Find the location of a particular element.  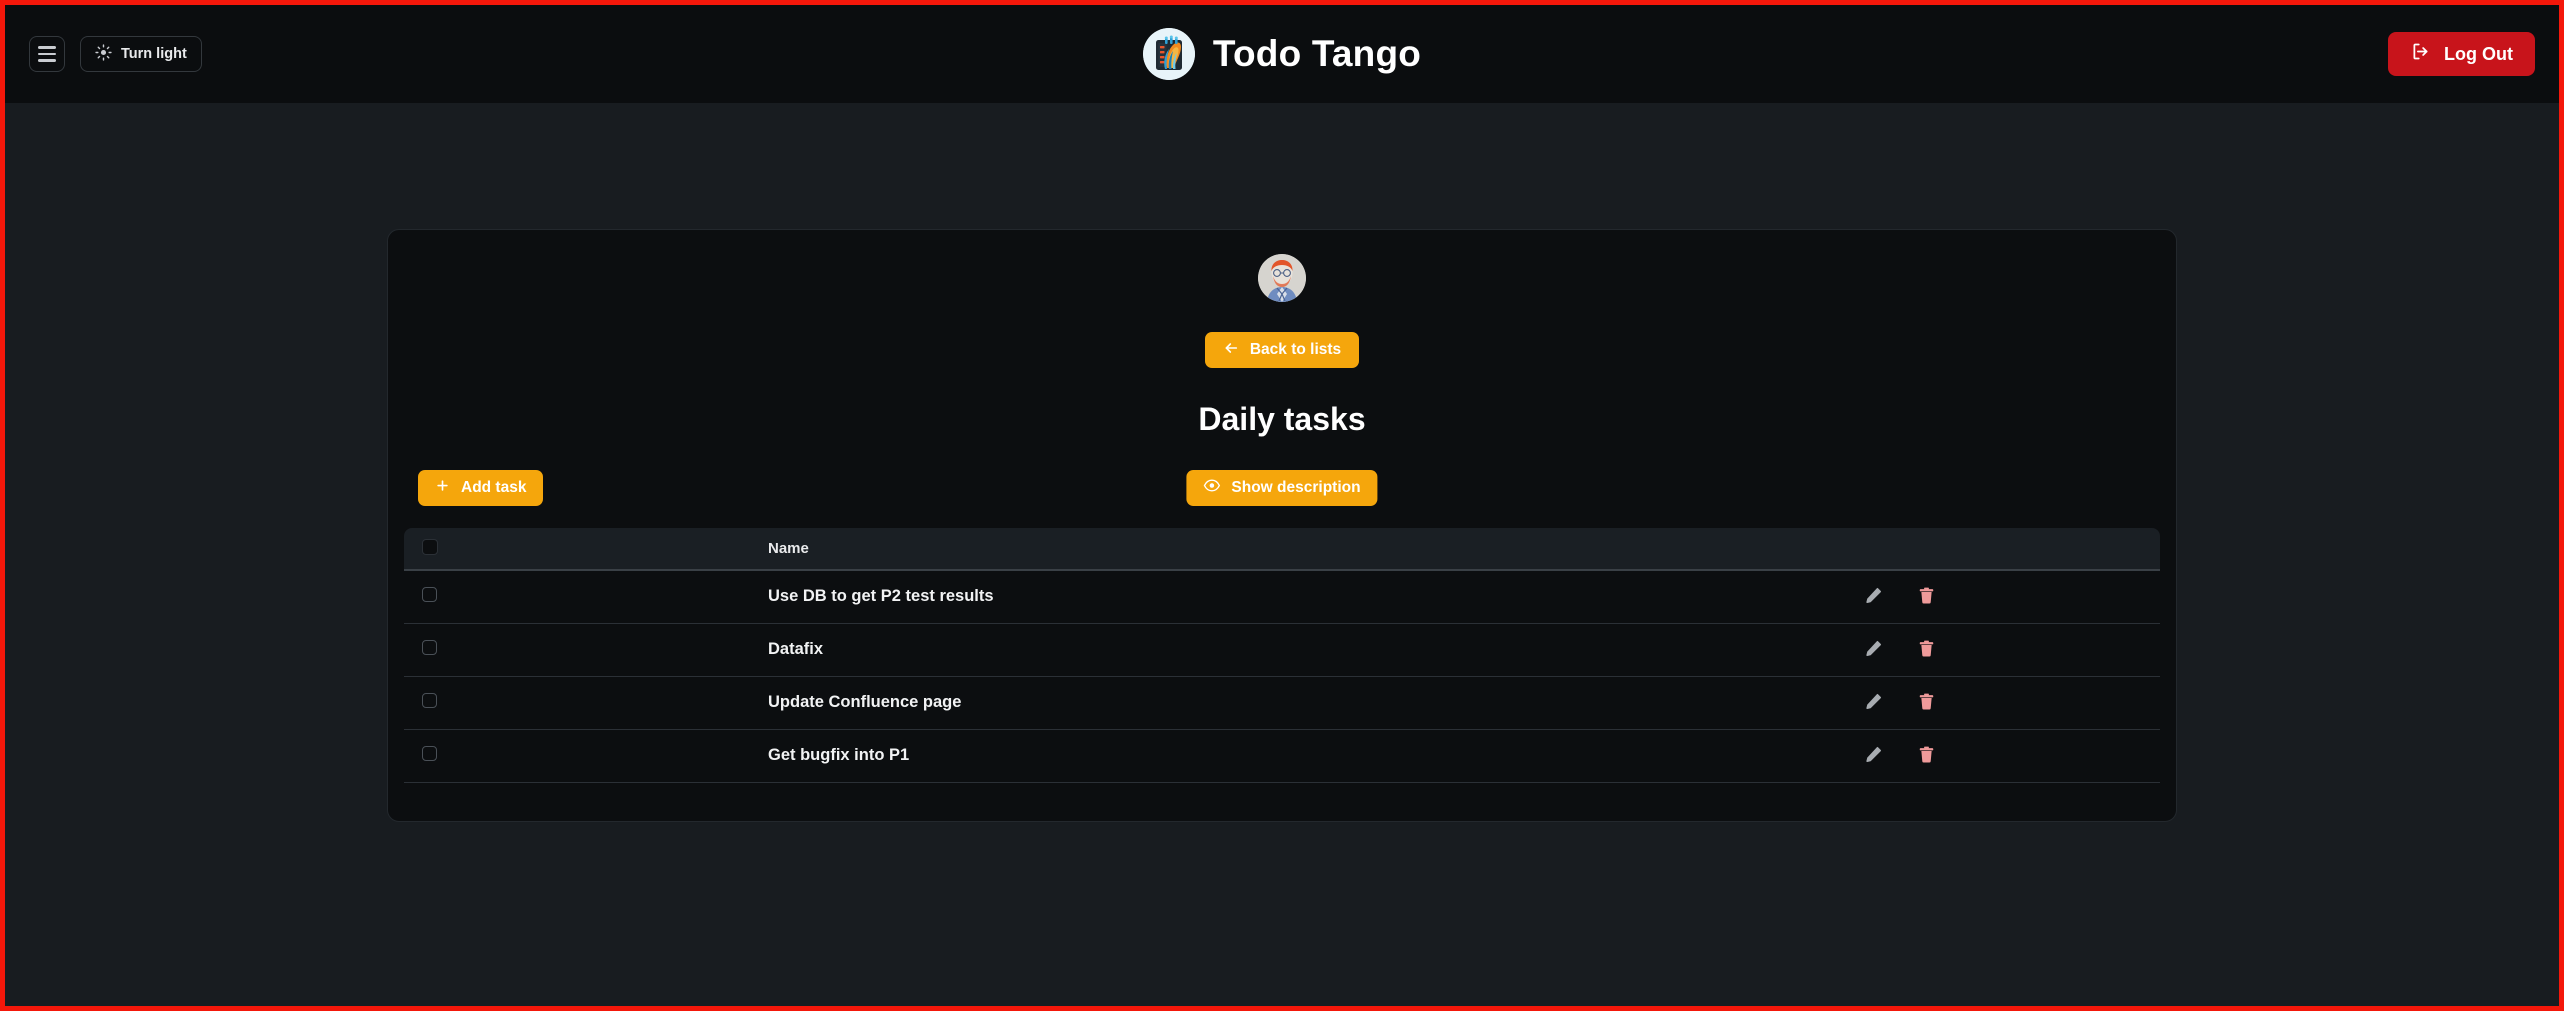

task-table-header: Name is located at coordinates (1282, 549).